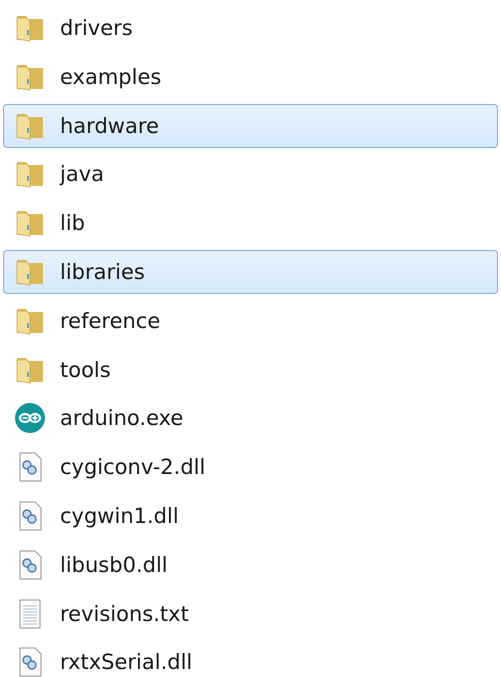 This screenshot has width=501, height=677. What do you see at coordinates (250, 76) in the screenshot?
I see `file-item: examples` at bounding box center [250, 76].